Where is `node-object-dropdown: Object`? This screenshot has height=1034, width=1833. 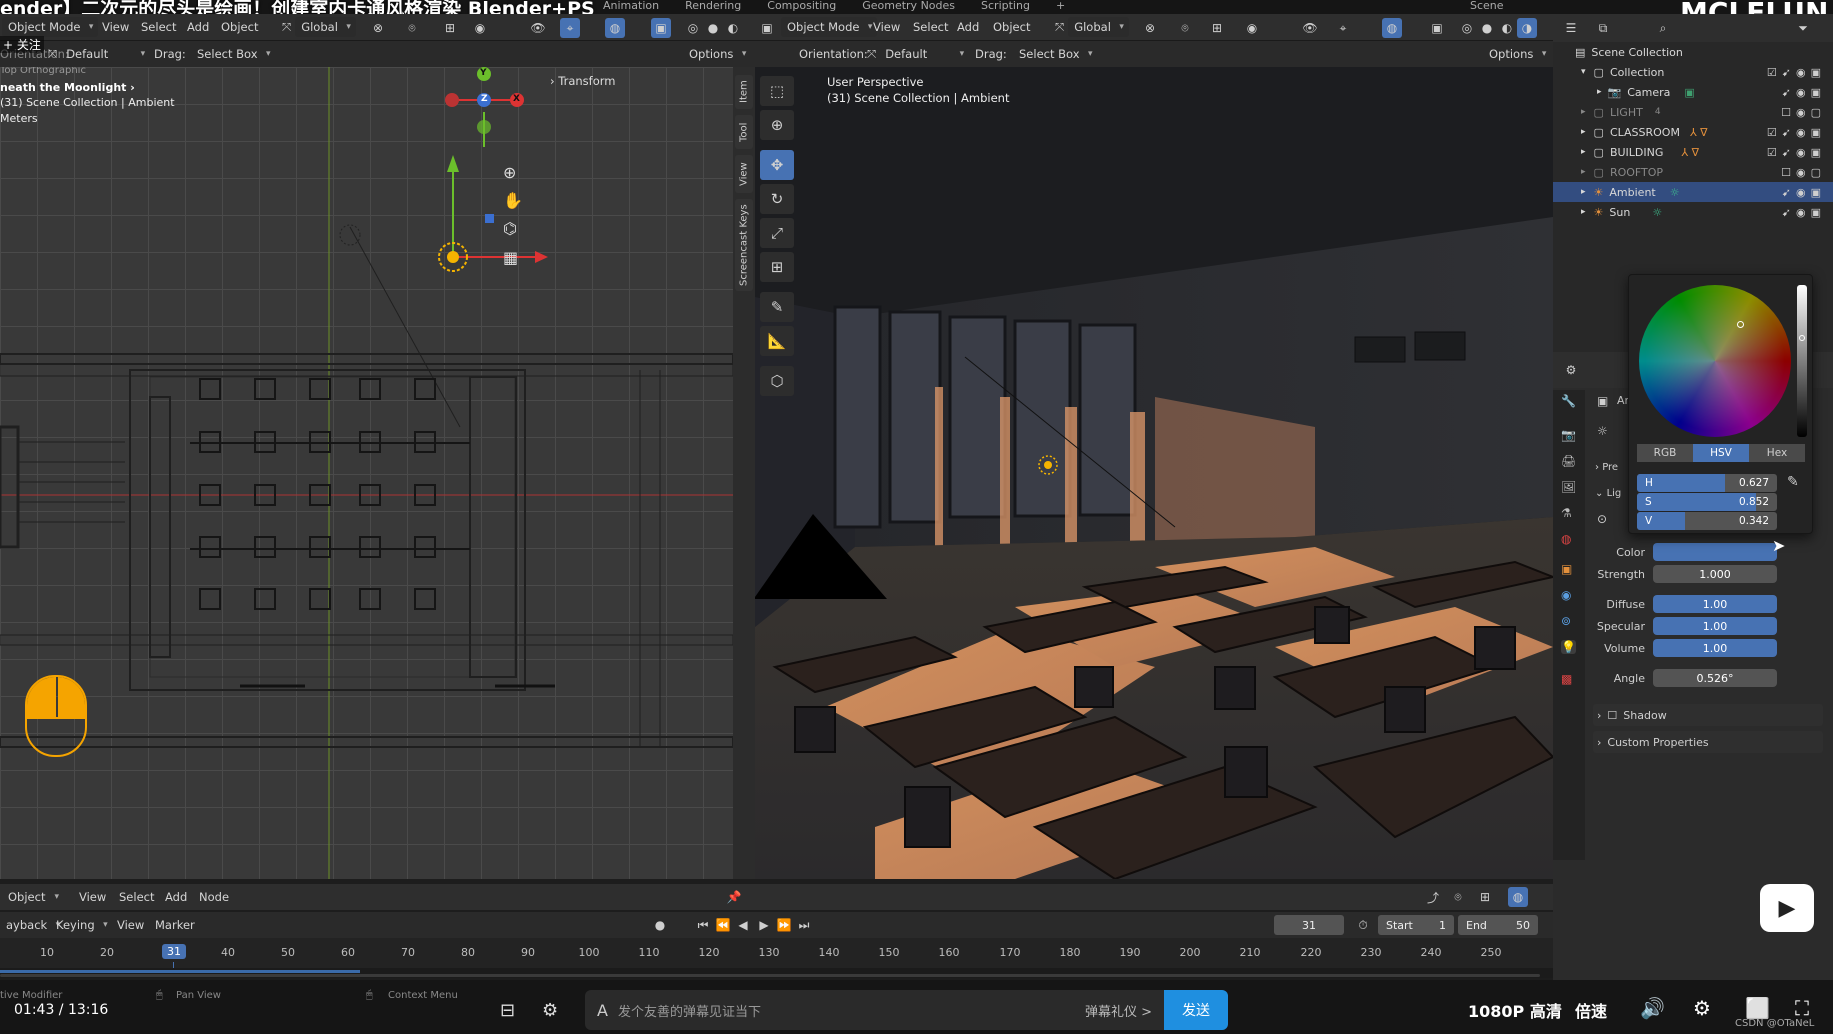 node-object-dropdown: Object is located at coordinates (33, 897).